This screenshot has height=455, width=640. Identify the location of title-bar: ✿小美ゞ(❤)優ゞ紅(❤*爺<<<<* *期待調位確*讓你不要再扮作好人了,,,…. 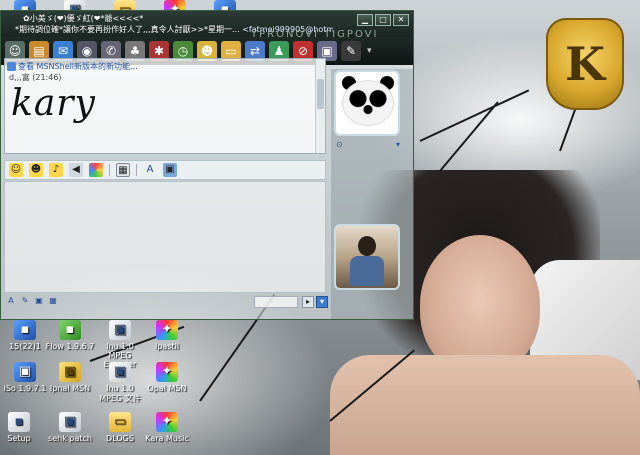
(207, 25).